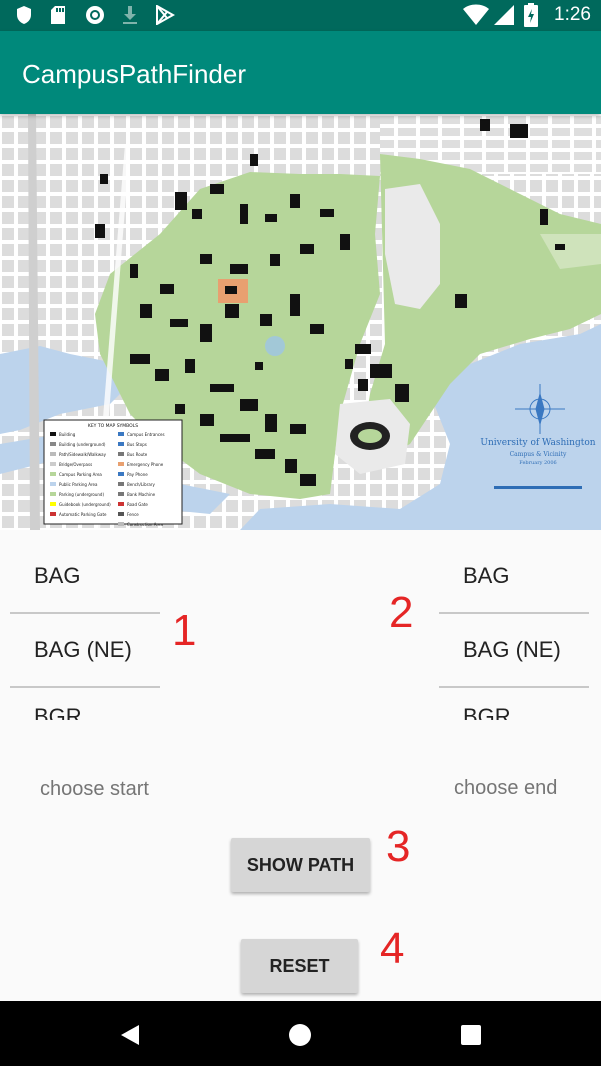 This screenshot has height=1066, width=601. I want to click on start-picker-item-selected: BAG (NE), so click(85, 650).